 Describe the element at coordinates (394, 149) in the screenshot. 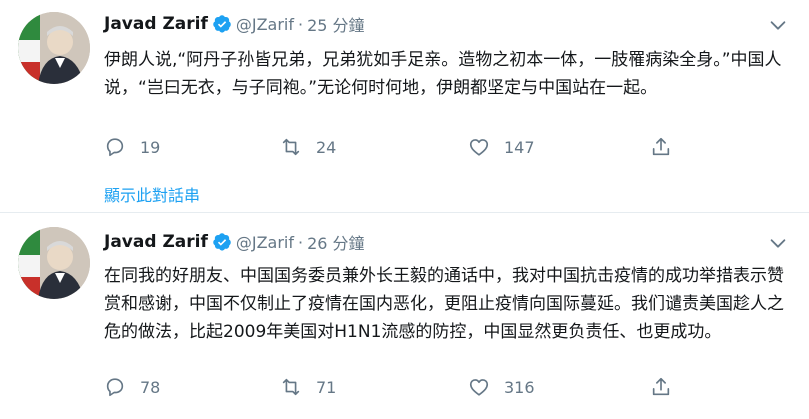

I see `tweet-actions: 19 24 147` at that location.